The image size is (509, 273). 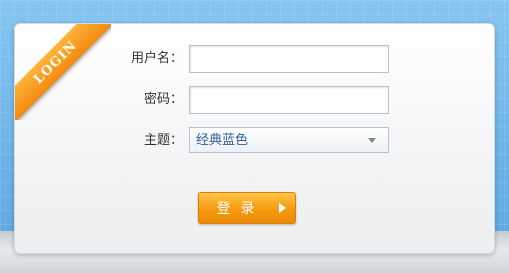 What do you see at coordinates (282, 208) in the screenshot?
I see `play-icon` at bounding box center [282, 208].